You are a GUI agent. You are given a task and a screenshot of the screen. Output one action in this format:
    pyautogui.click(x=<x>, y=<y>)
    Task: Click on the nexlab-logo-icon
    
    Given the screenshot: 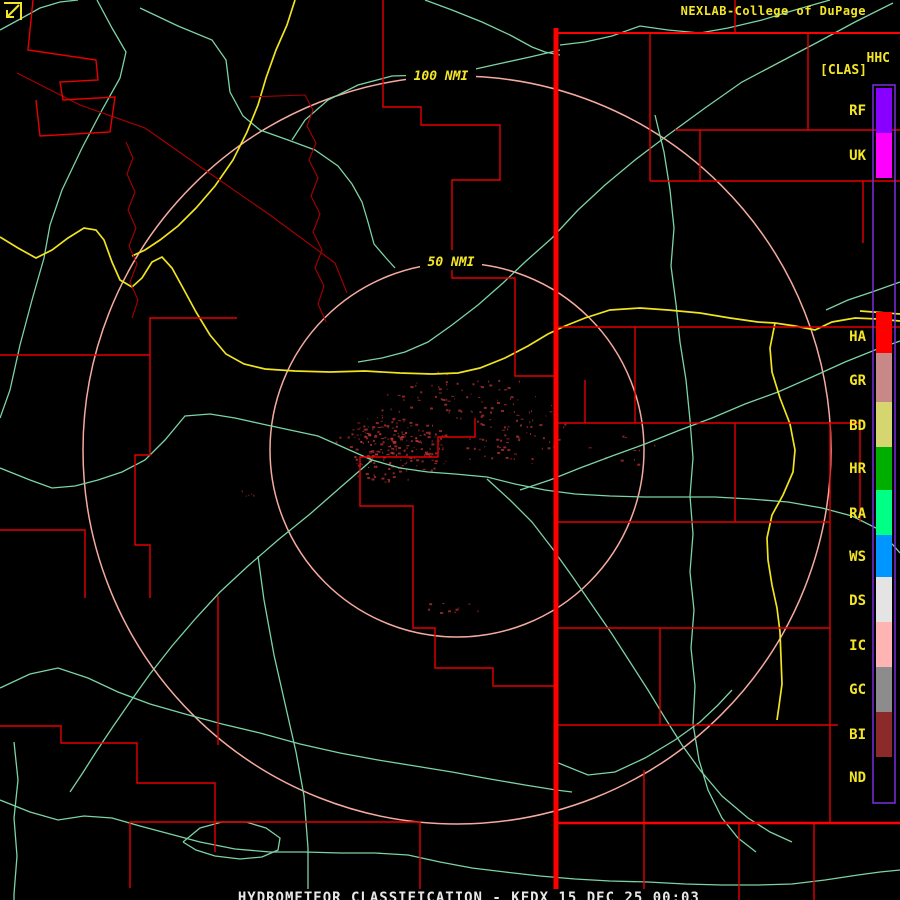 What is the action you would take?
    pyautogui.click(x=13, y=11)
    